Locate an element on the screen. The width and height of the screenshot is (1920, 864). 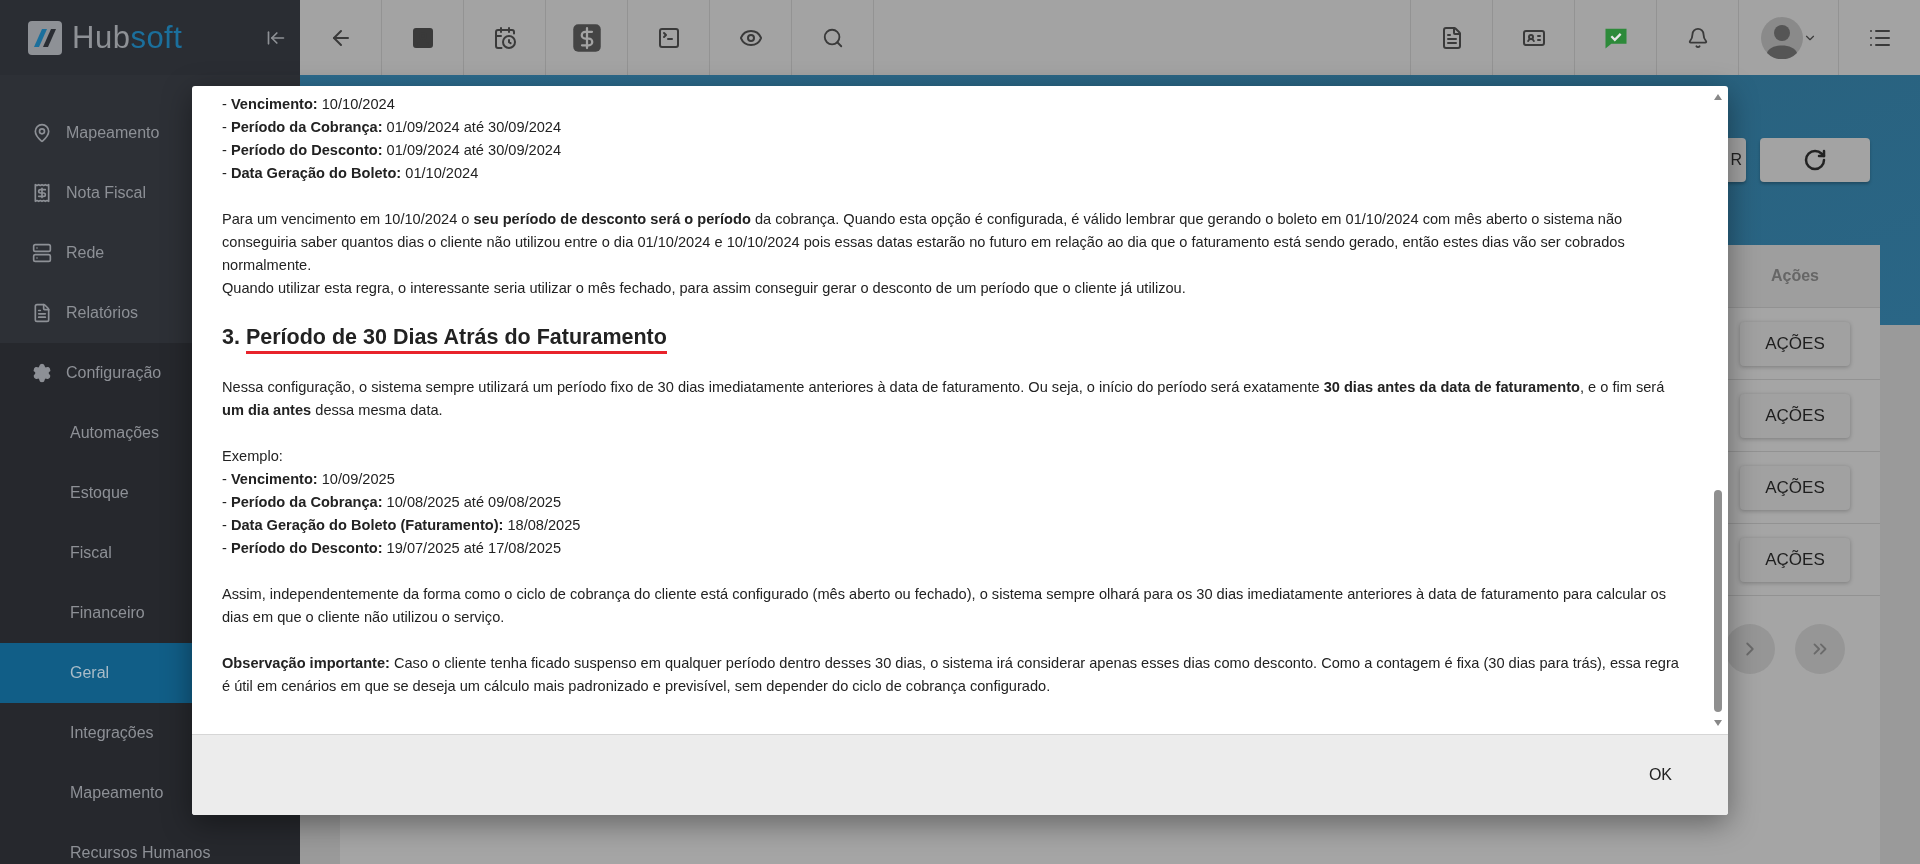
list-line: - Data Geração do Boleto: 01/10/2024 is located at coordinates (351, 173).